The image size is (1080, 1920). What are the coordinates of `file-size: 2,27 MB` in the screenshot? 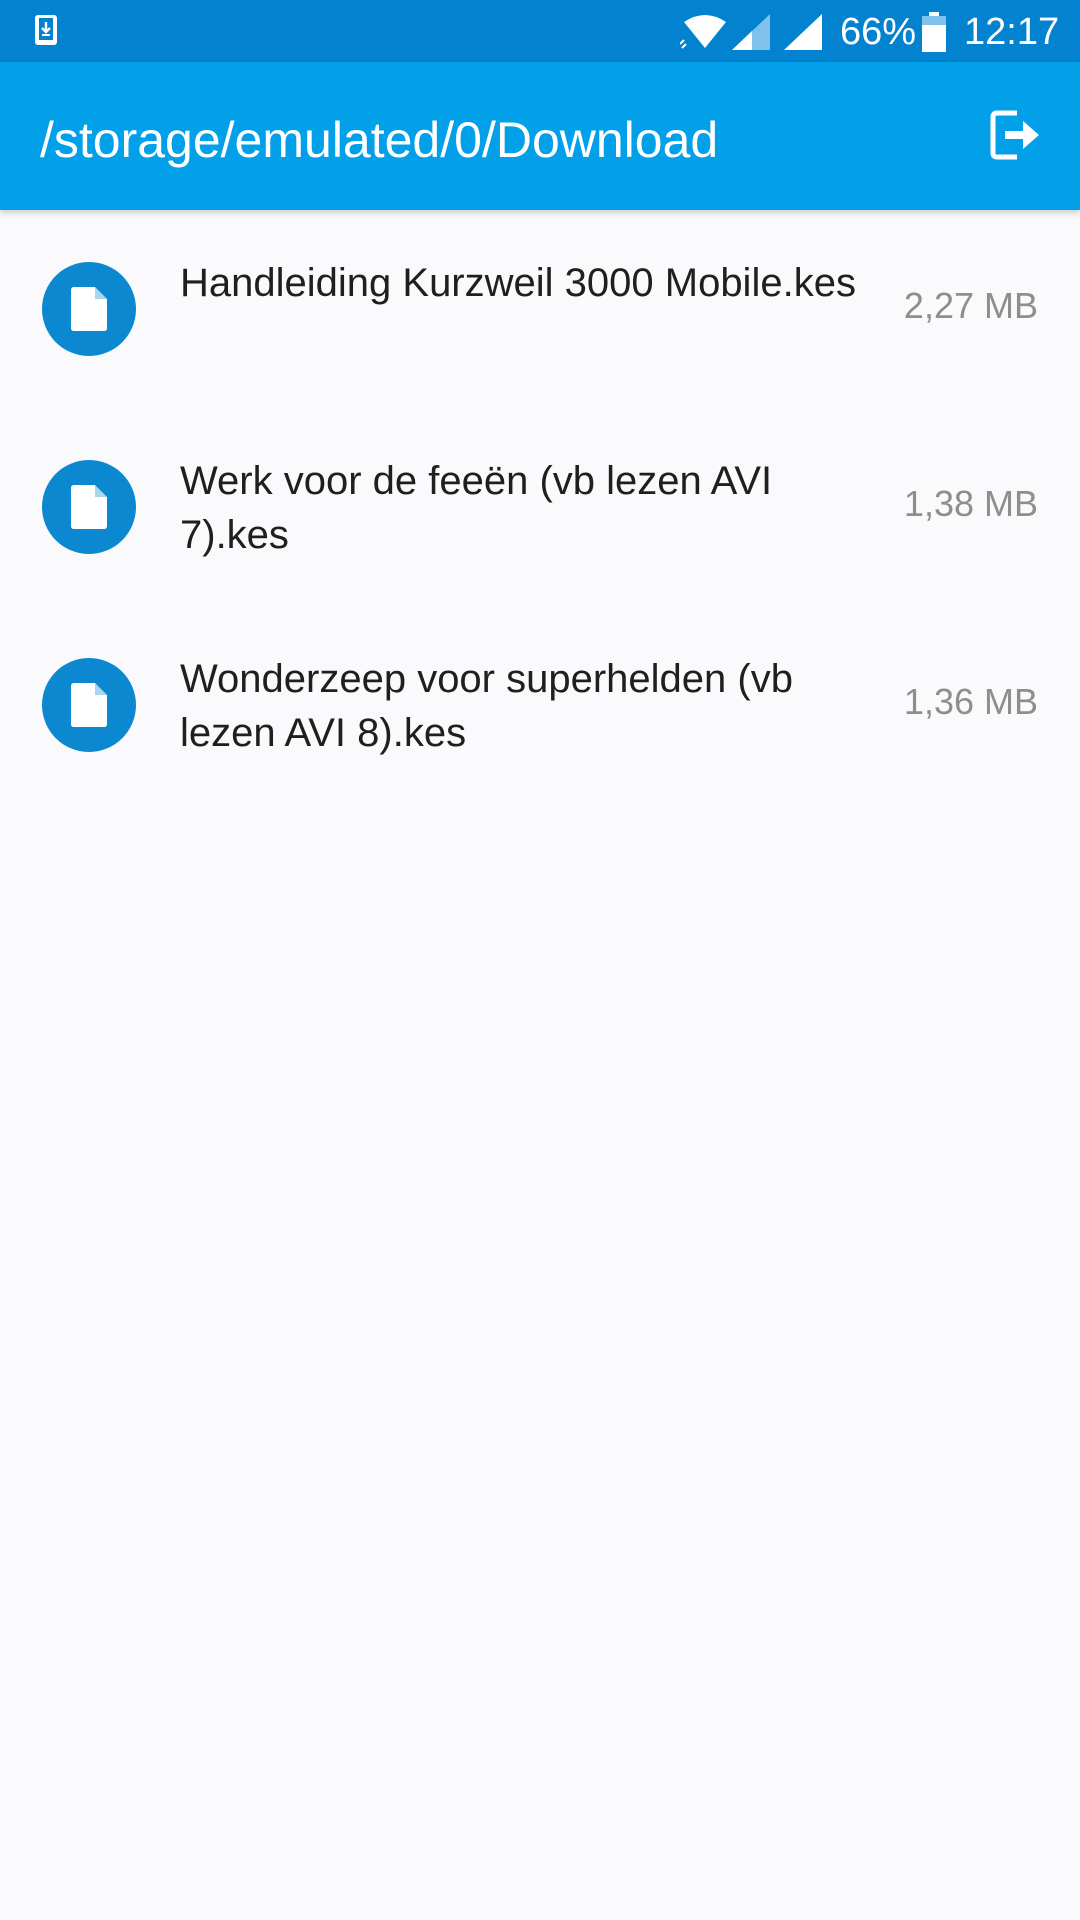 It's located at (970, 305).